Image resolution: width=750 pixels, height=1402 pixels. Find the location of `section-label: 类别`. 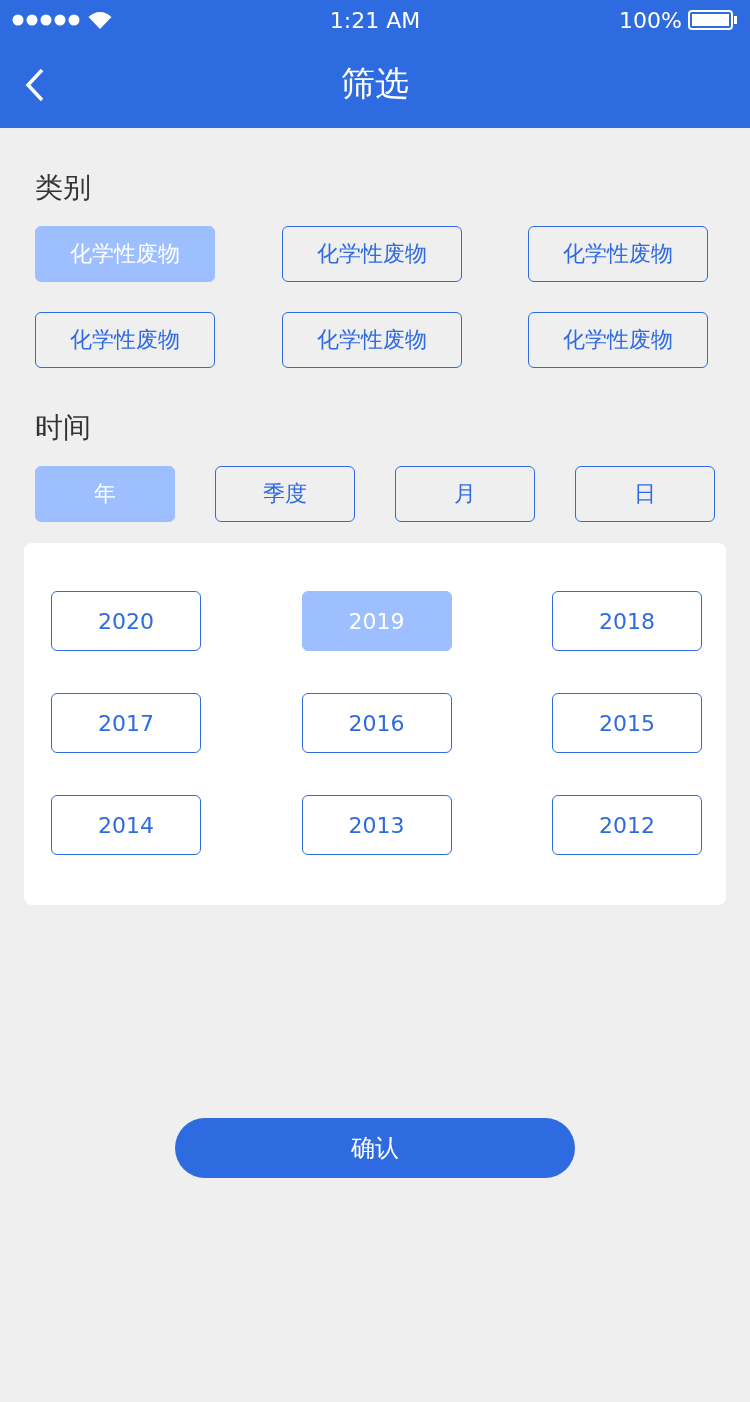

section-label: 类别 is located at coordinates (63, 188).